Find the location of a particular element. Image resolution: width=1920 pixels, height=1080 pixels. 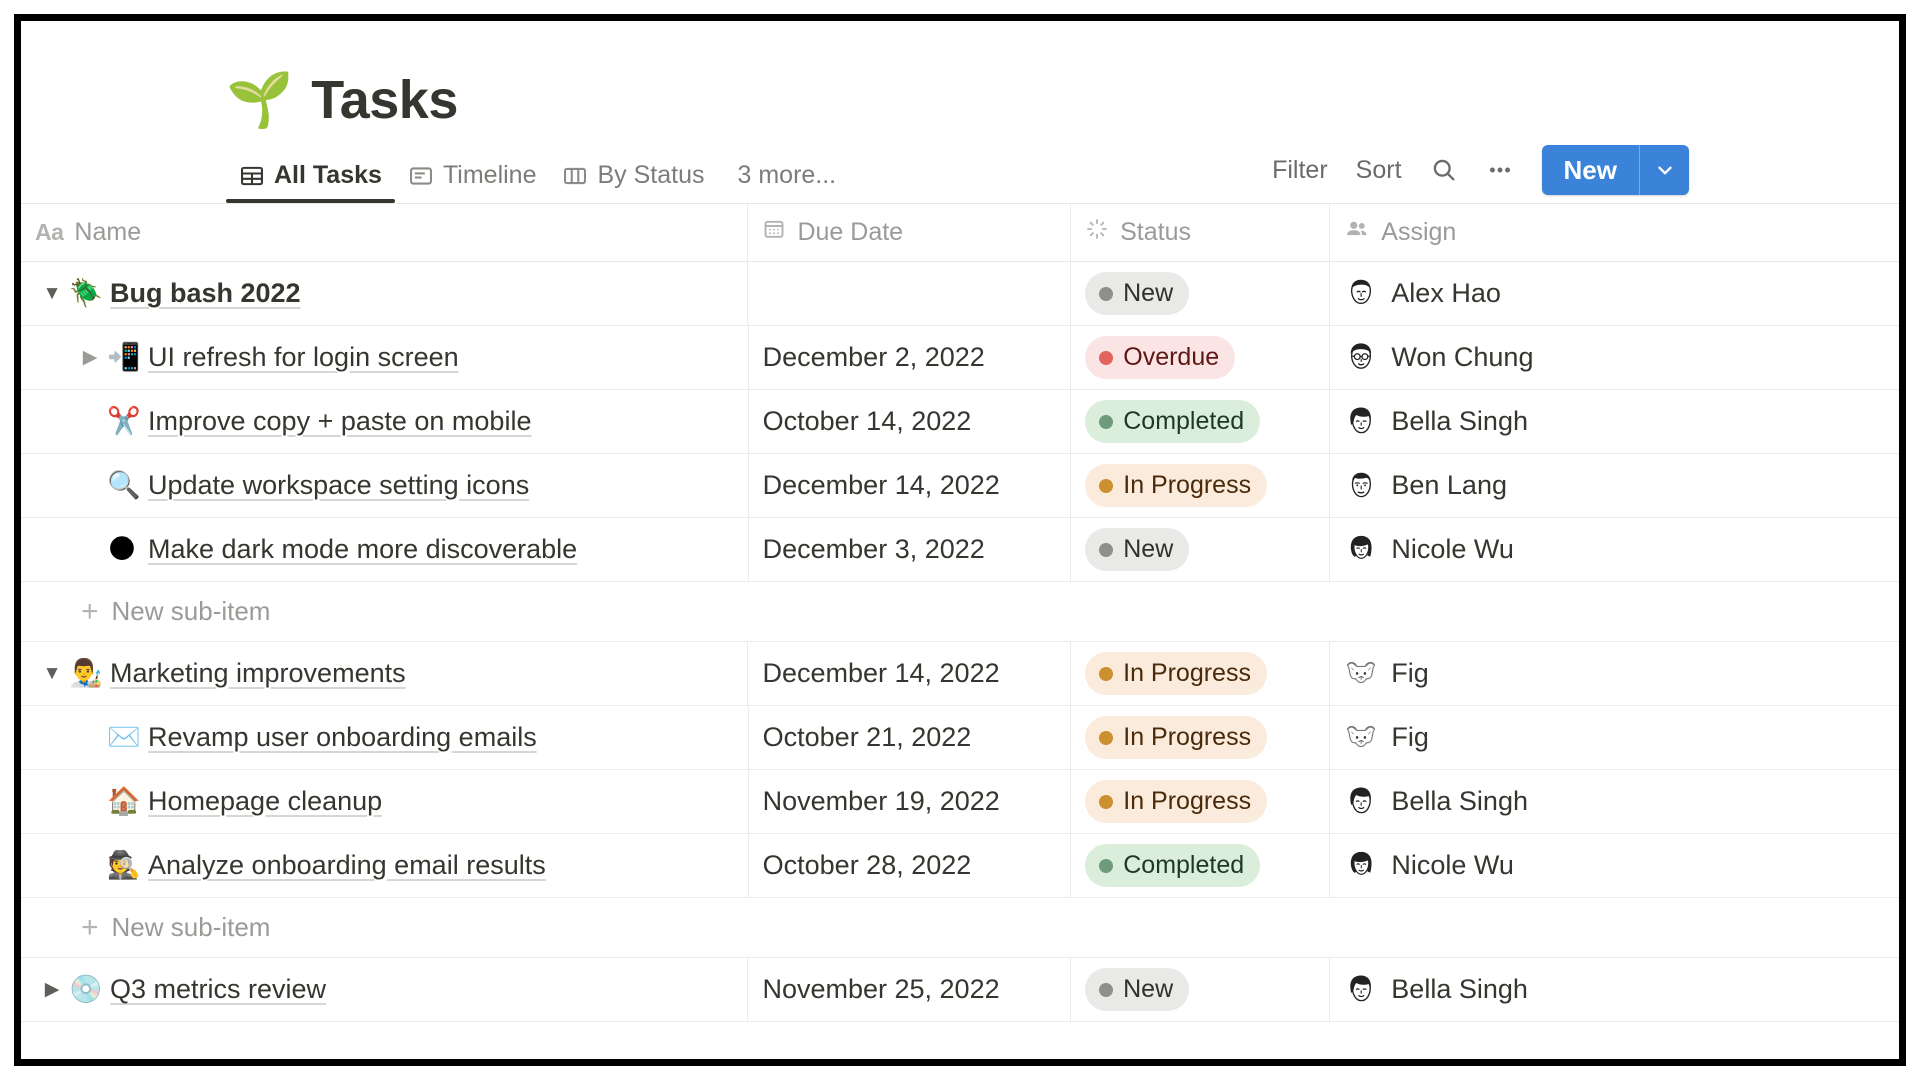

cell-assign: Alex Hao is located at coordinates (1614, 293).